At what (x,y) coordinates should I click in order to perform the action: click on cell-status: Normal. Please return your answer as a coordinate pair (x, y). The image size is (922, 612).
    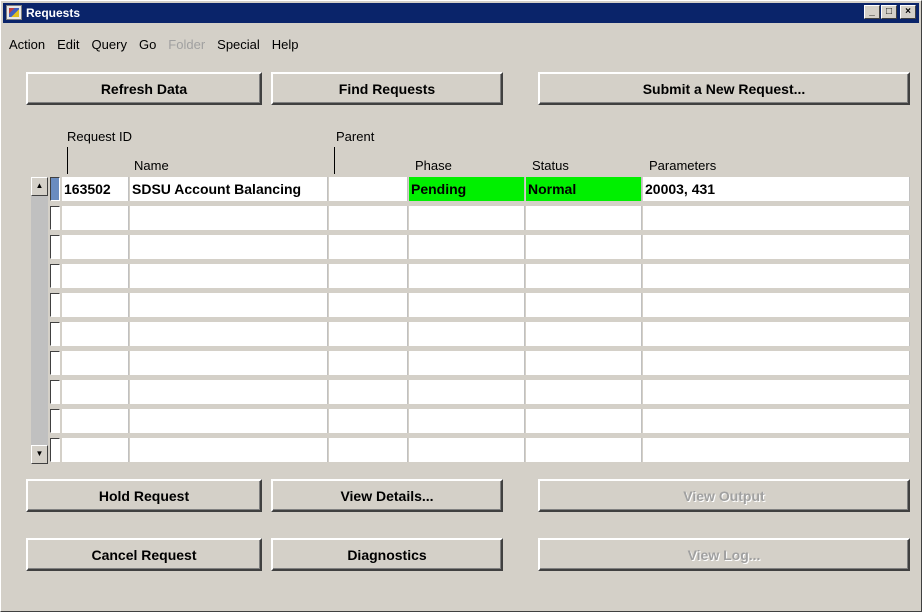
    Looking at the image, I should click on (584, 189).